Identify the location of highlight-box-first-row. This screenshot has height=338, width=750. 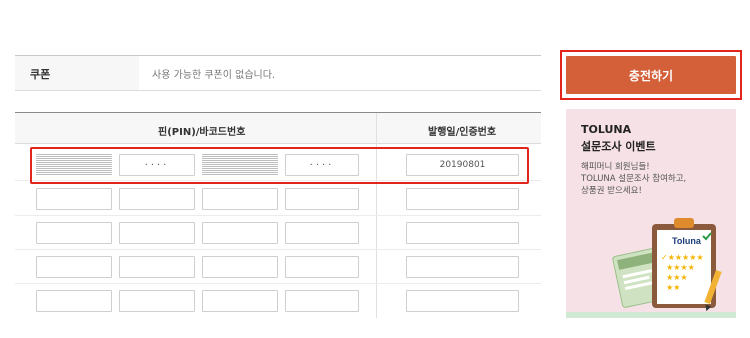
(279, 165).